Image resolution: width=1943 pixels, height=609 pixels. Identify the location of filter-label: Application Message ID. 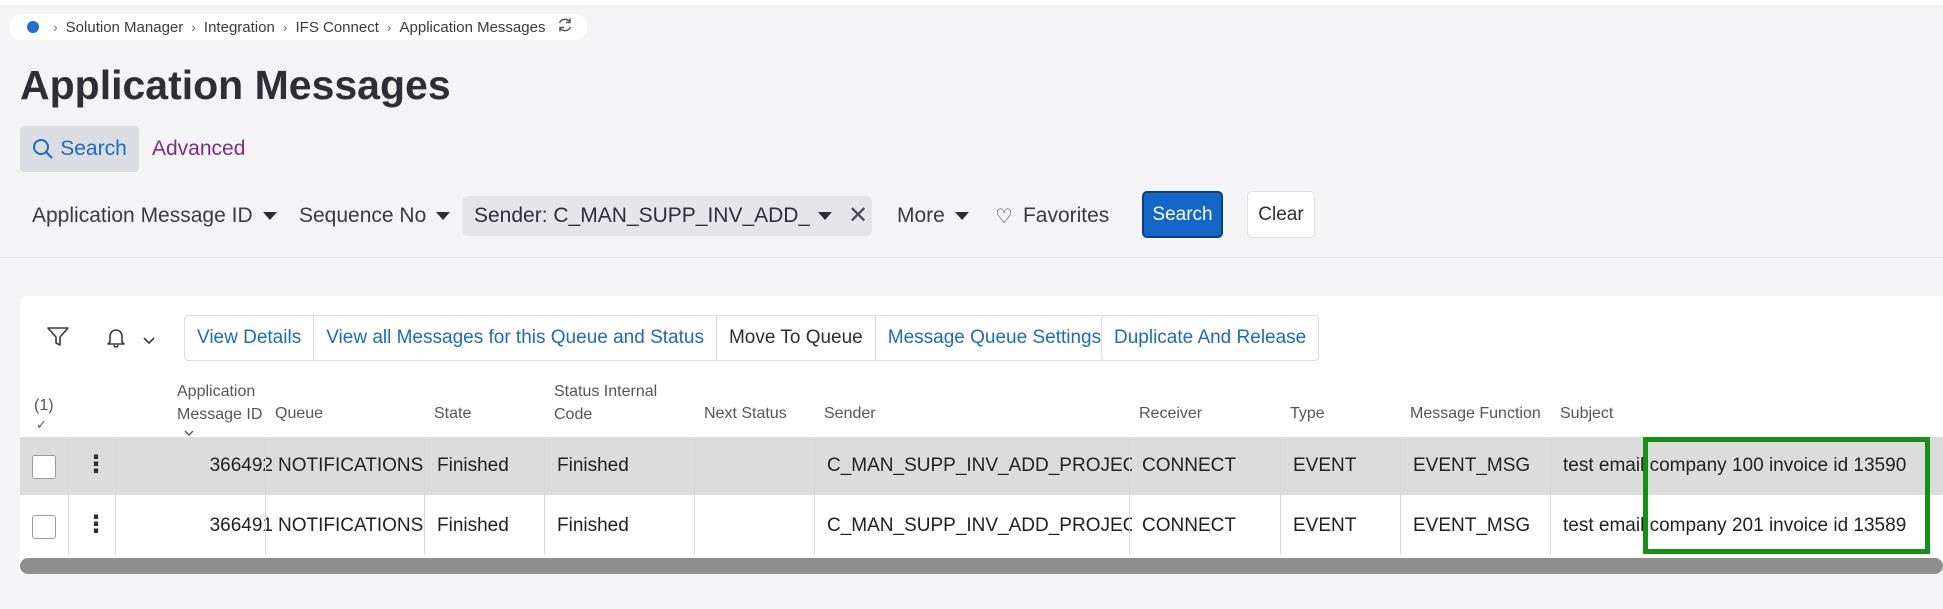
(142, 215).